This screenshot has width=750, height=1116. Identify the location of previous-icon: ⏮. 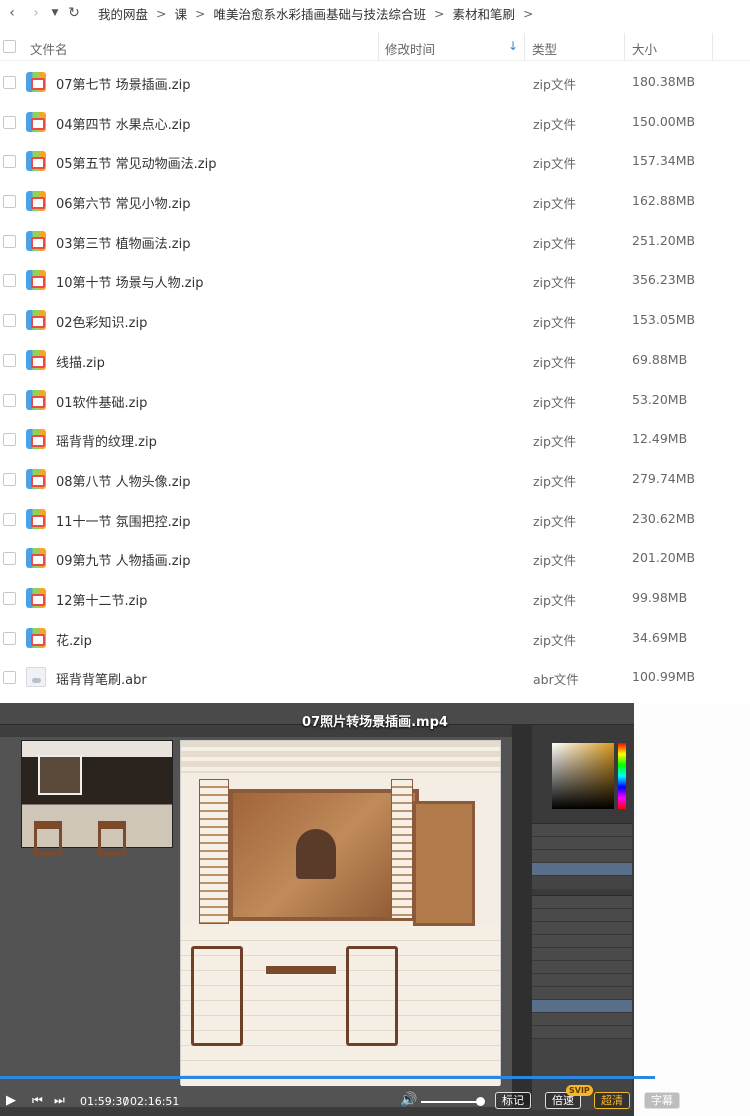
(37, 1100).